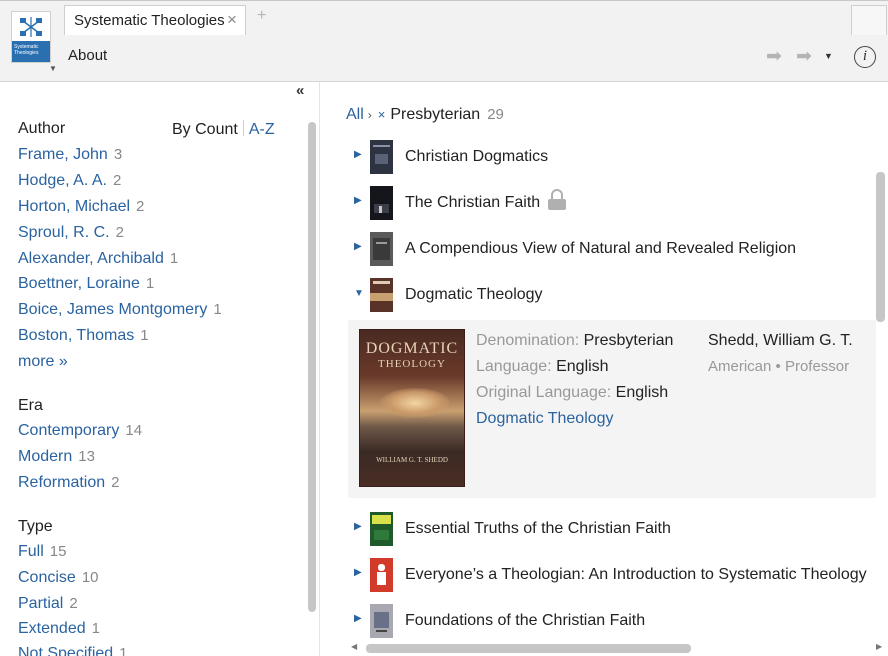 The image size is (888, 656). What do you see at coordinates (56, 457) in the screenshot?
I see `facet-item: Modern 13` at bounding box center [56, 457].